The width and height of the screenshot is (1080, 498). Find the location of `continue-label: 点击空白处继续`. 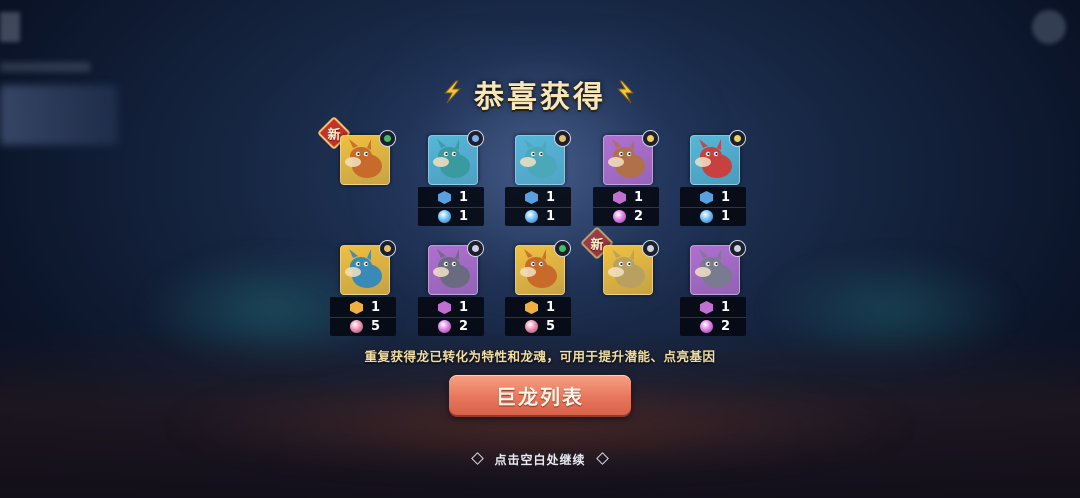

continue-label: 点击空白处继续 is located at coordinates (540, 460).